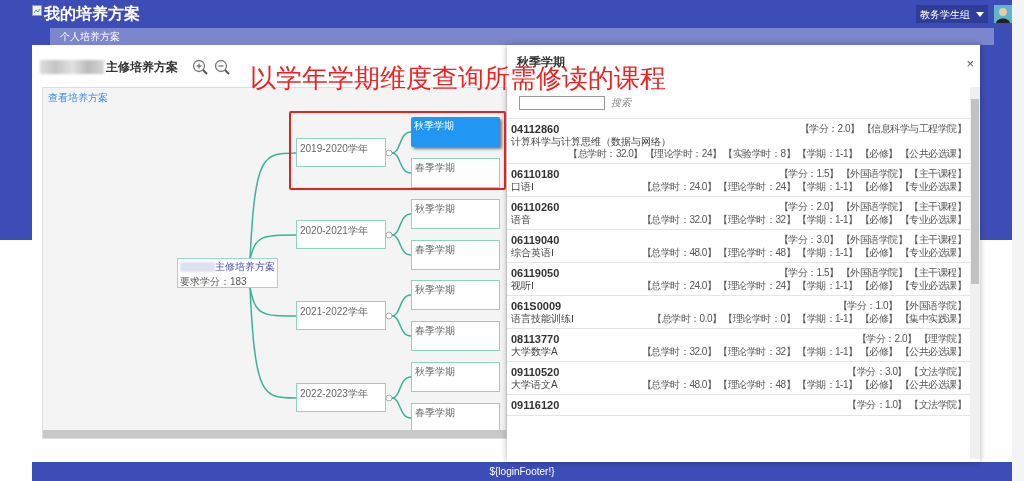 The image size is (1024, 481). Describe the element at coordinates (532, 253) in the screenshot. I see `course-name: 综合英语Ⅰ` at that location.